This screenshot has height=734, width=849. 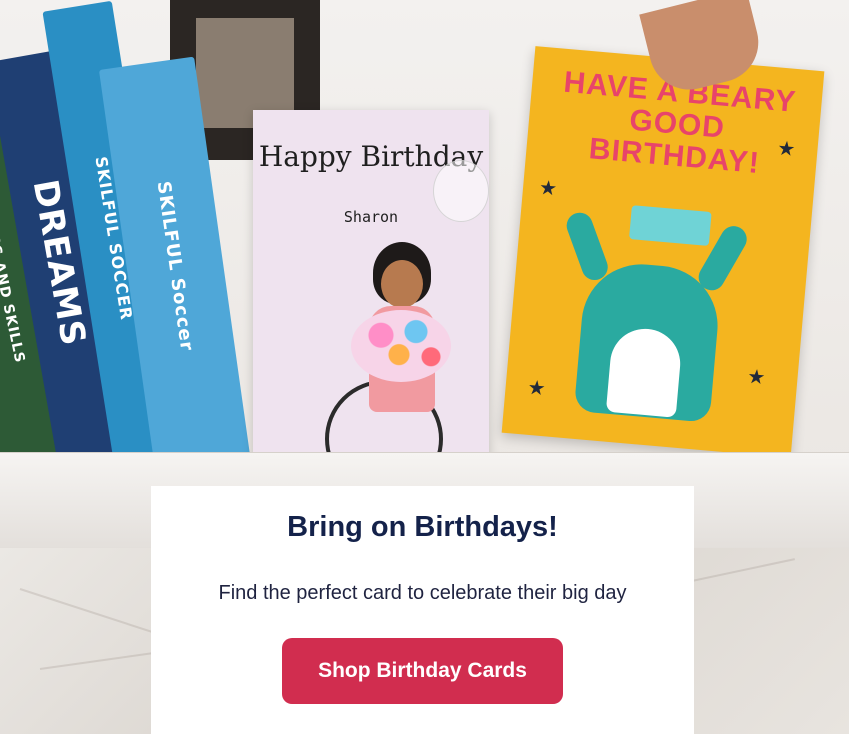 I want to click on gift-box-illustration, so click(x=670, y=225).